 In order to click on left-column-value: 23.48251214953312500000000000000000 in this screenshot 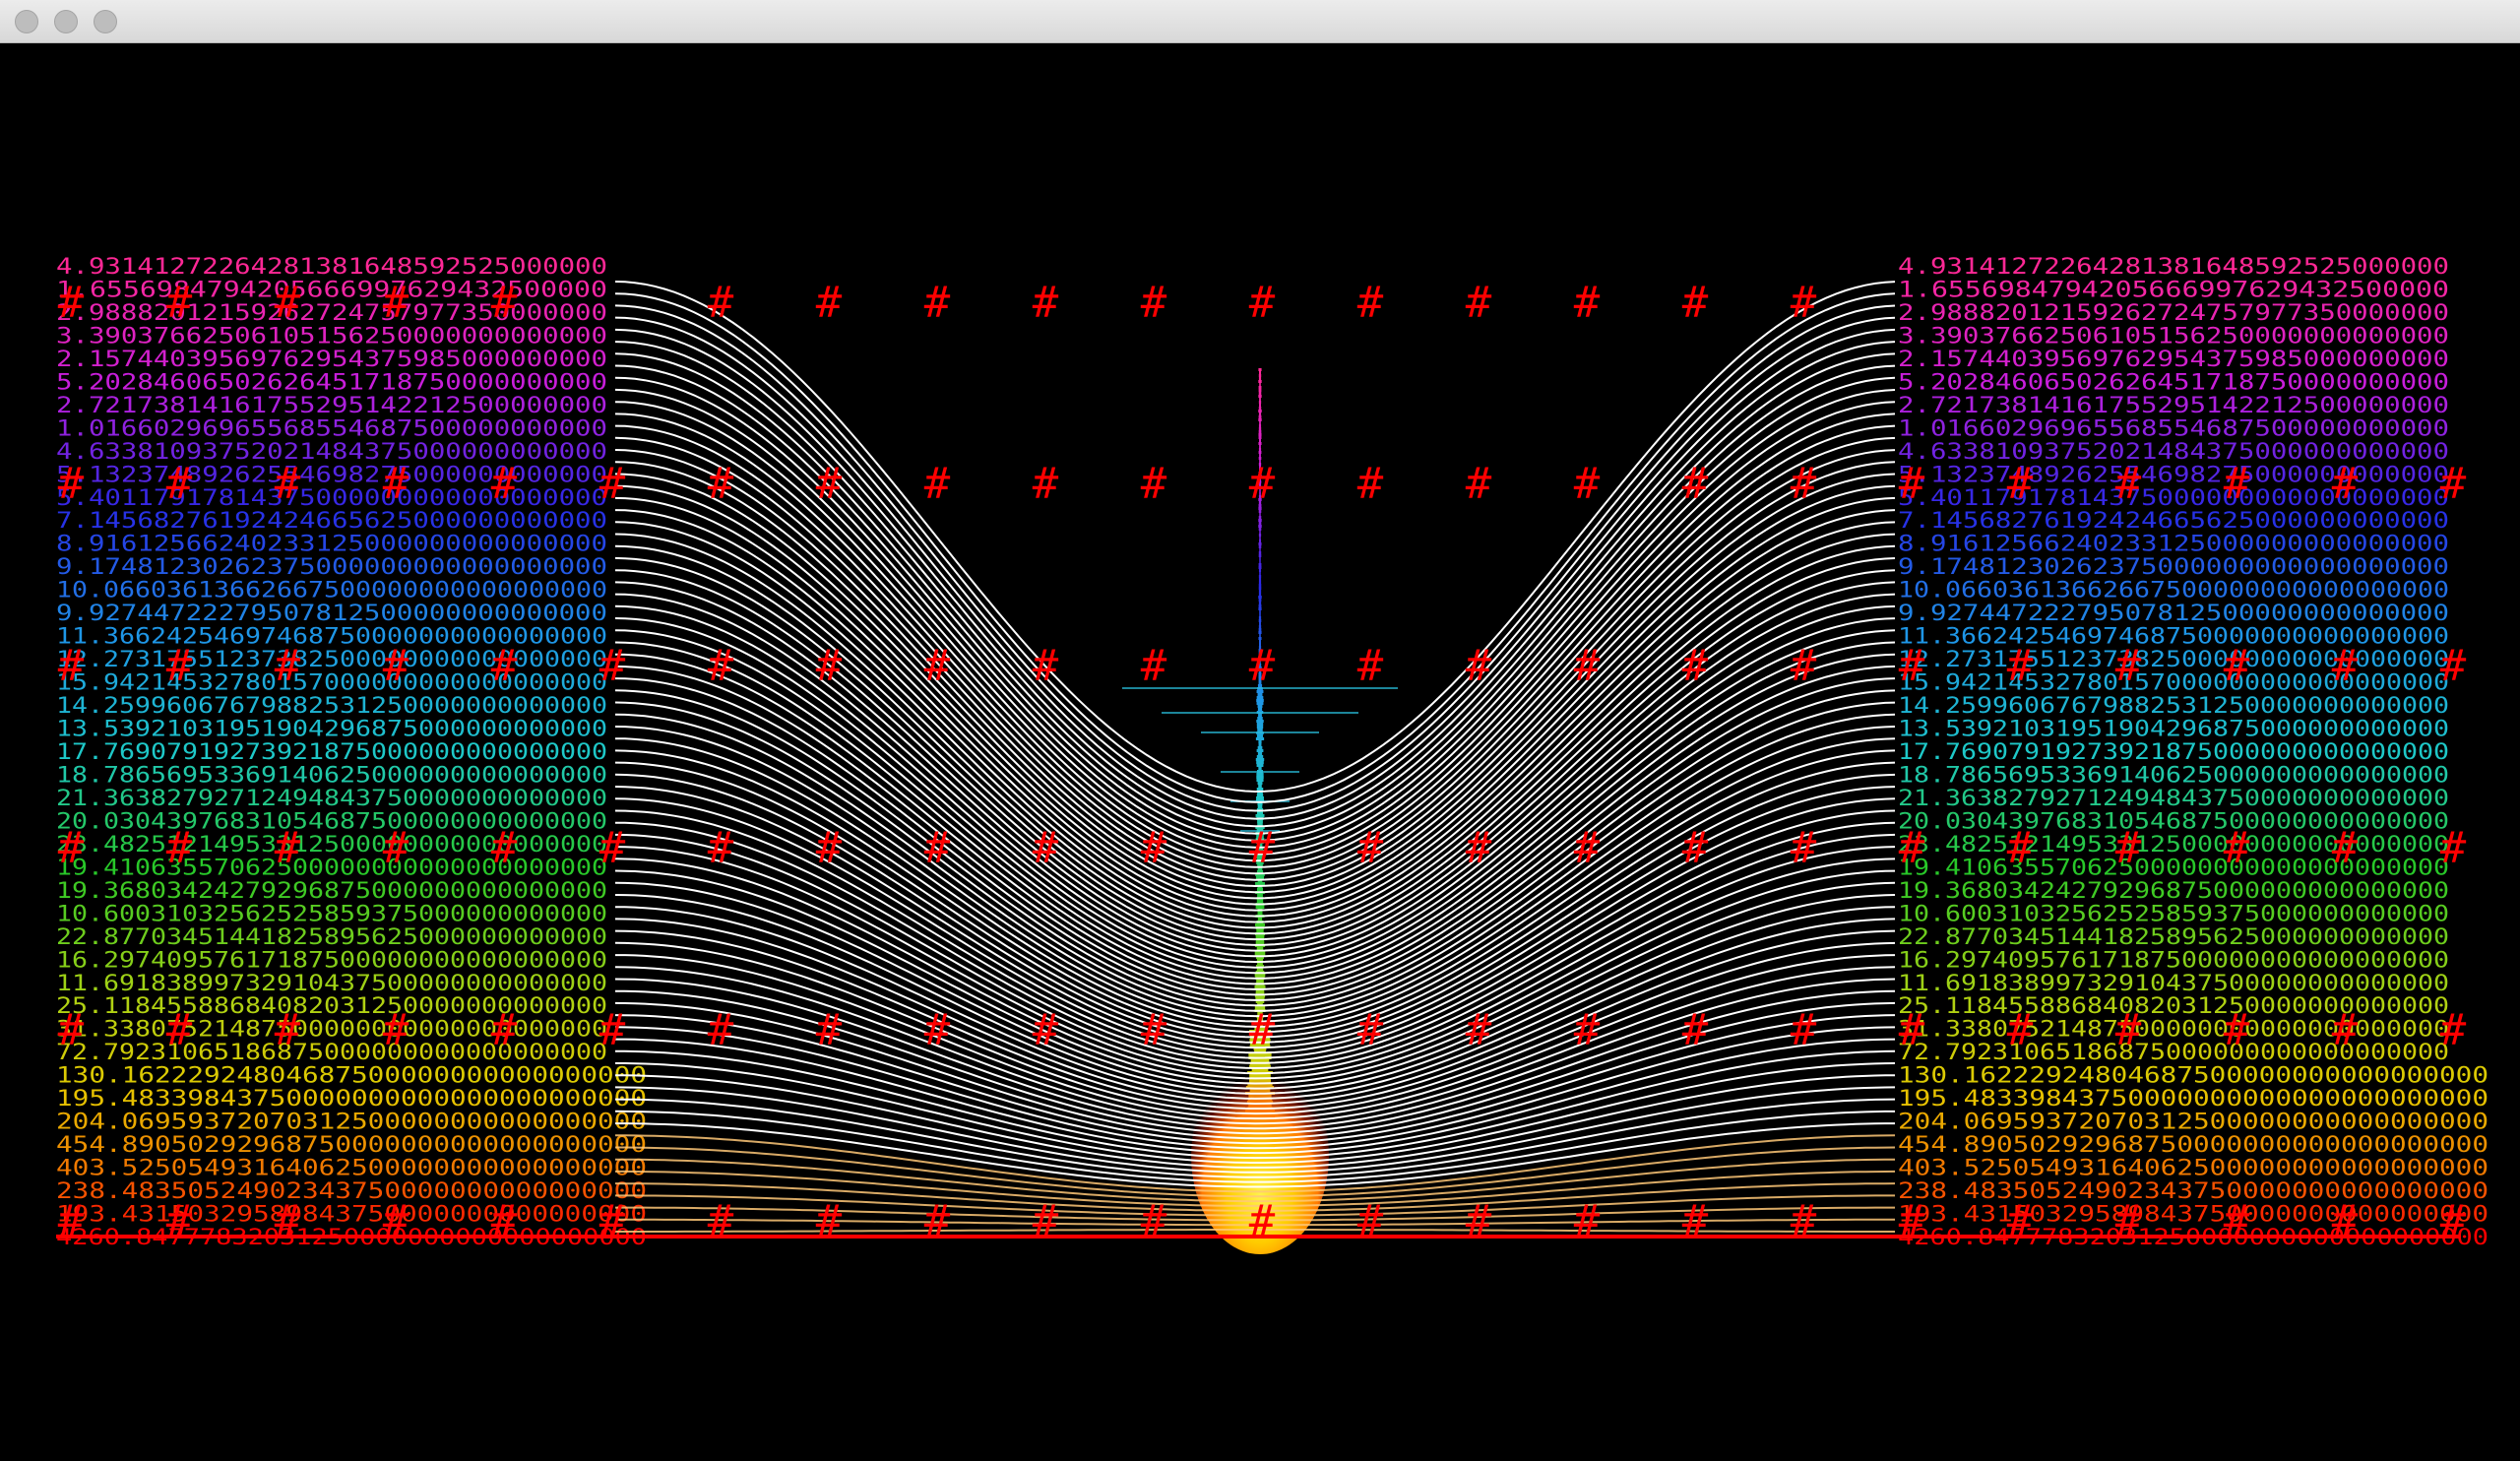, I will do `click(331, 845)`.